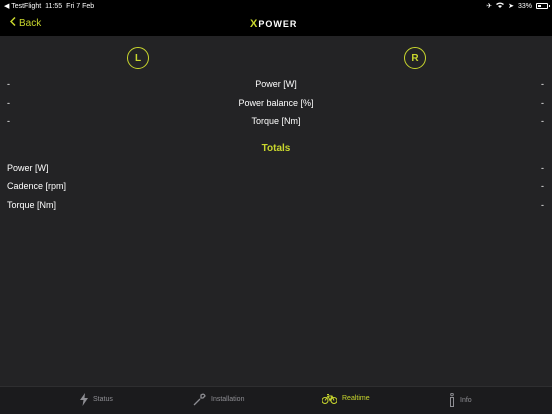  Describe the element at coordinates (276, 148) in the screenshot. I see `totals-heading: Totals` at that location.